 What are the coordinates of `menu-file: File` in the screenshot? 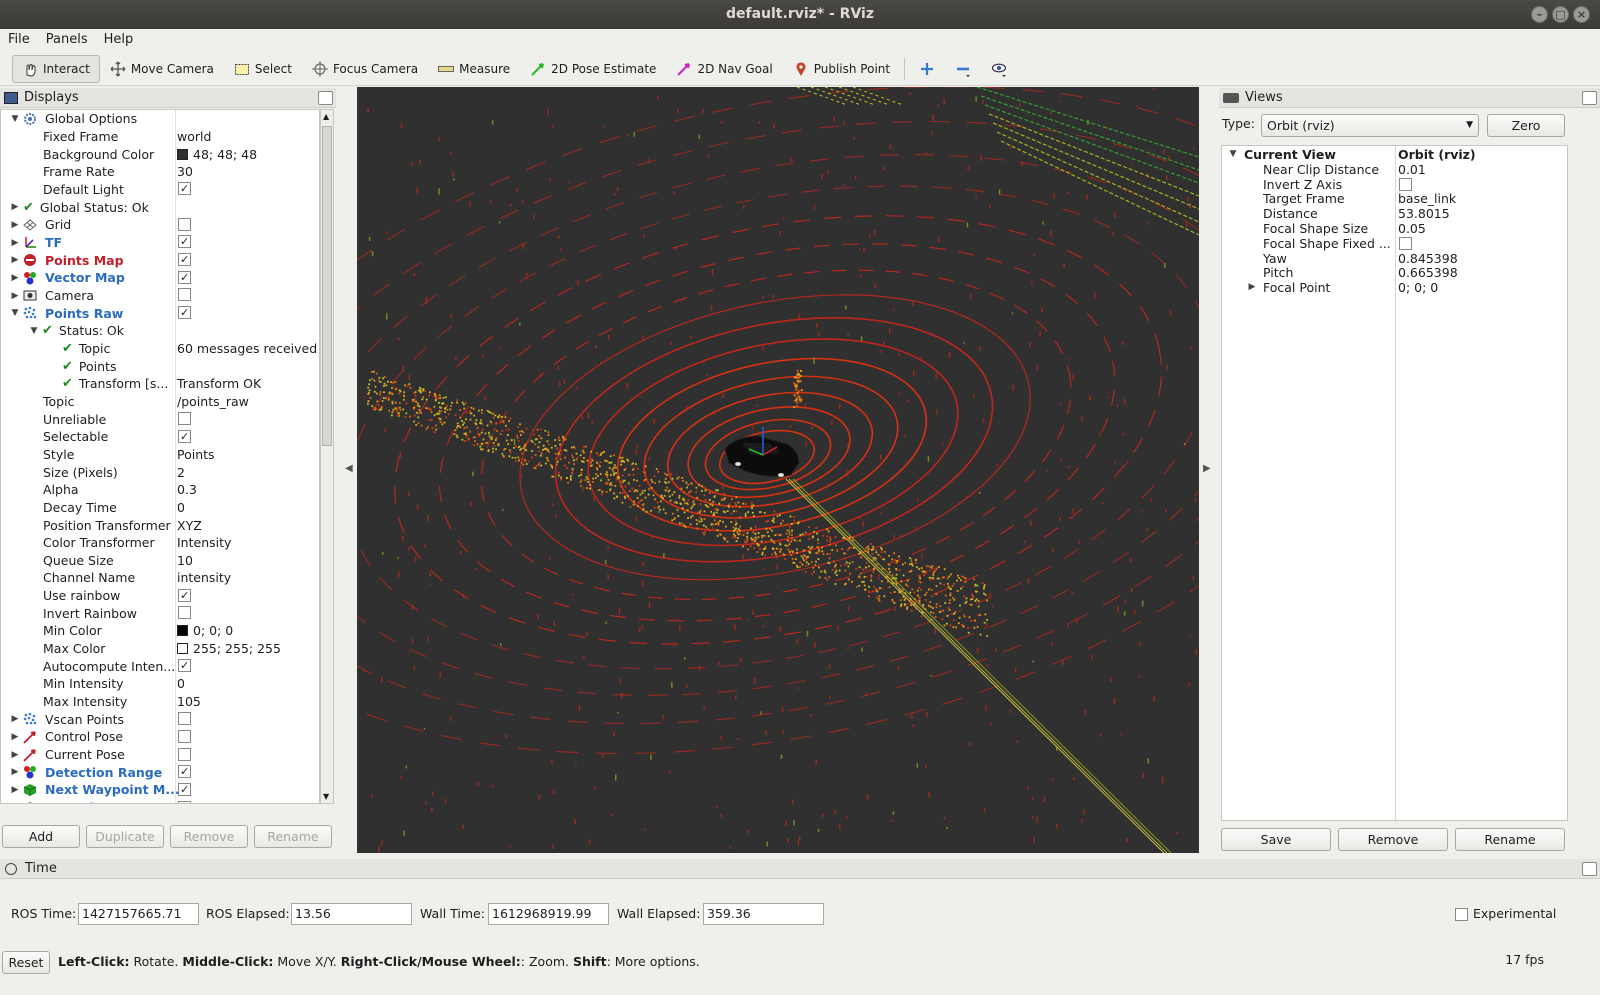 It's located at (19, 40).